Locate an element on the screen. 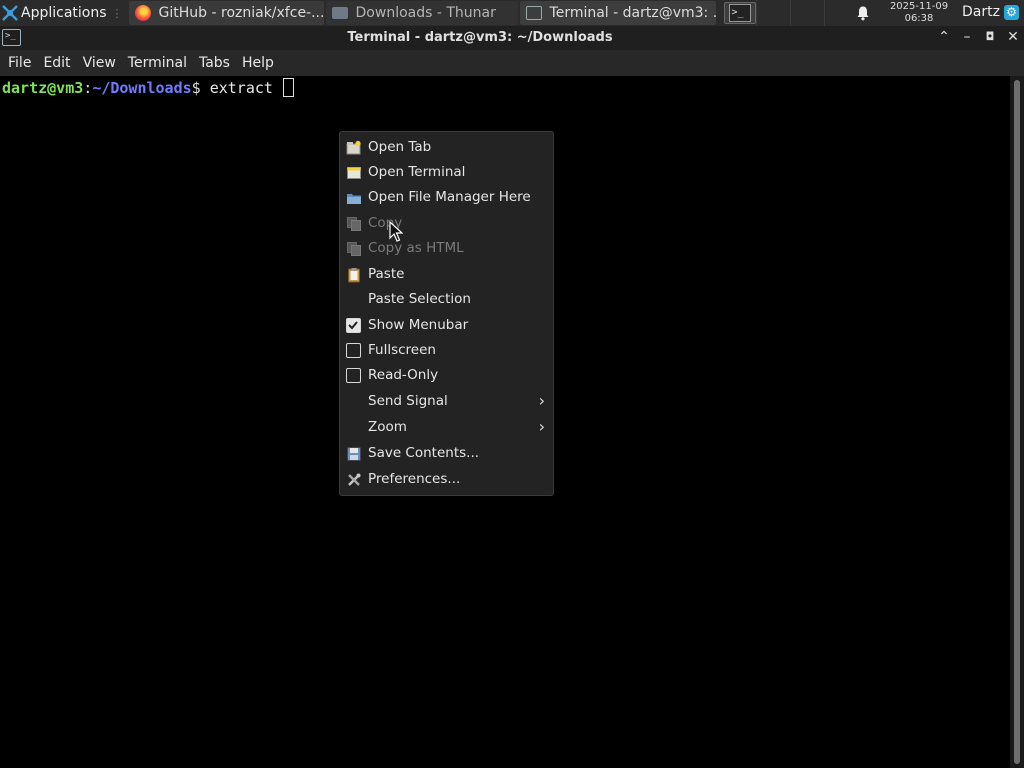 The width and height of the screenshot is (1024, 768). terminal-launcher-button: >_ is located at coordinates (739, 13).